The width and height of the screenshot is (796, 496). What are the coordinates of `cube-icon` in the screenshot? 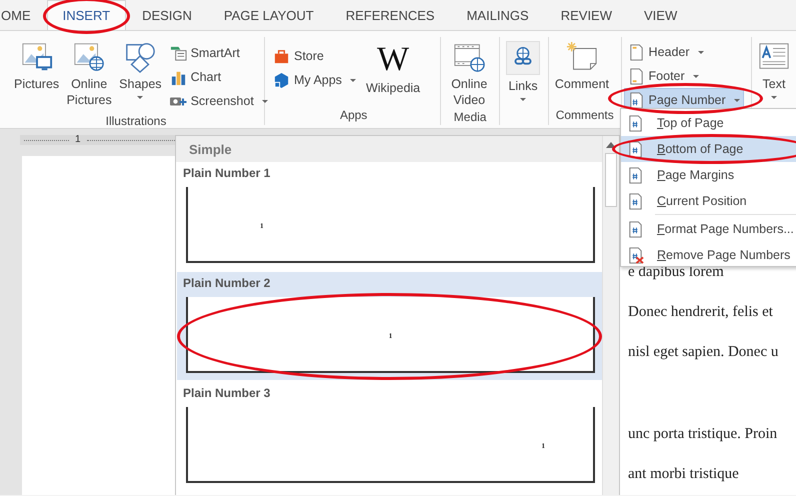 It's located at (281, 80).